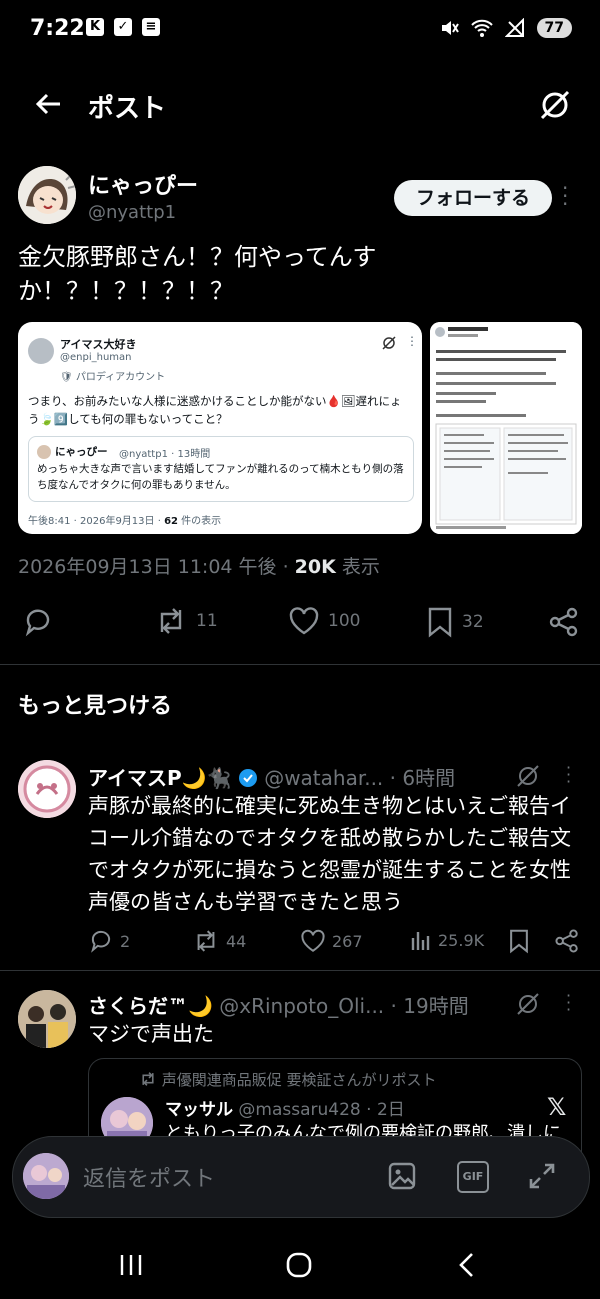 This screenshot has height=1299, width=600. I want to click on quote-handle: @massaru428 · 2日, so click(321, 1110).